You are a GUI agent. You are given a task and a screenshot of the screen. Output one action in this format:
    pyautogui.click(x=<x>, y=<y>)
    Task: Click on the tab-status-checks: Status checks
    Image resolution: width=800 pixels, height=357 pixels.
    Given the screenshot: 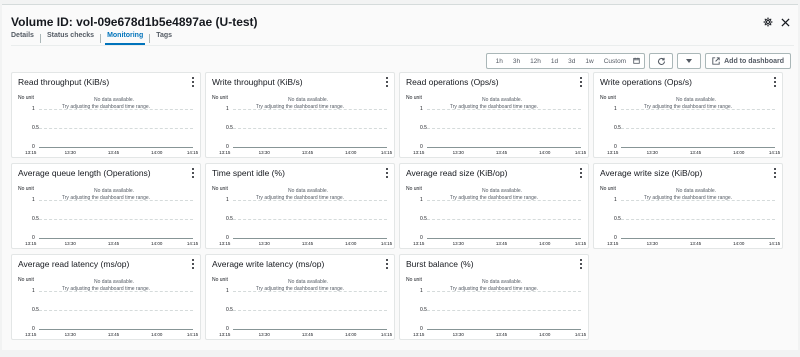 What is the action you would take?
    pyautogui.click(x=70, y=38)
    